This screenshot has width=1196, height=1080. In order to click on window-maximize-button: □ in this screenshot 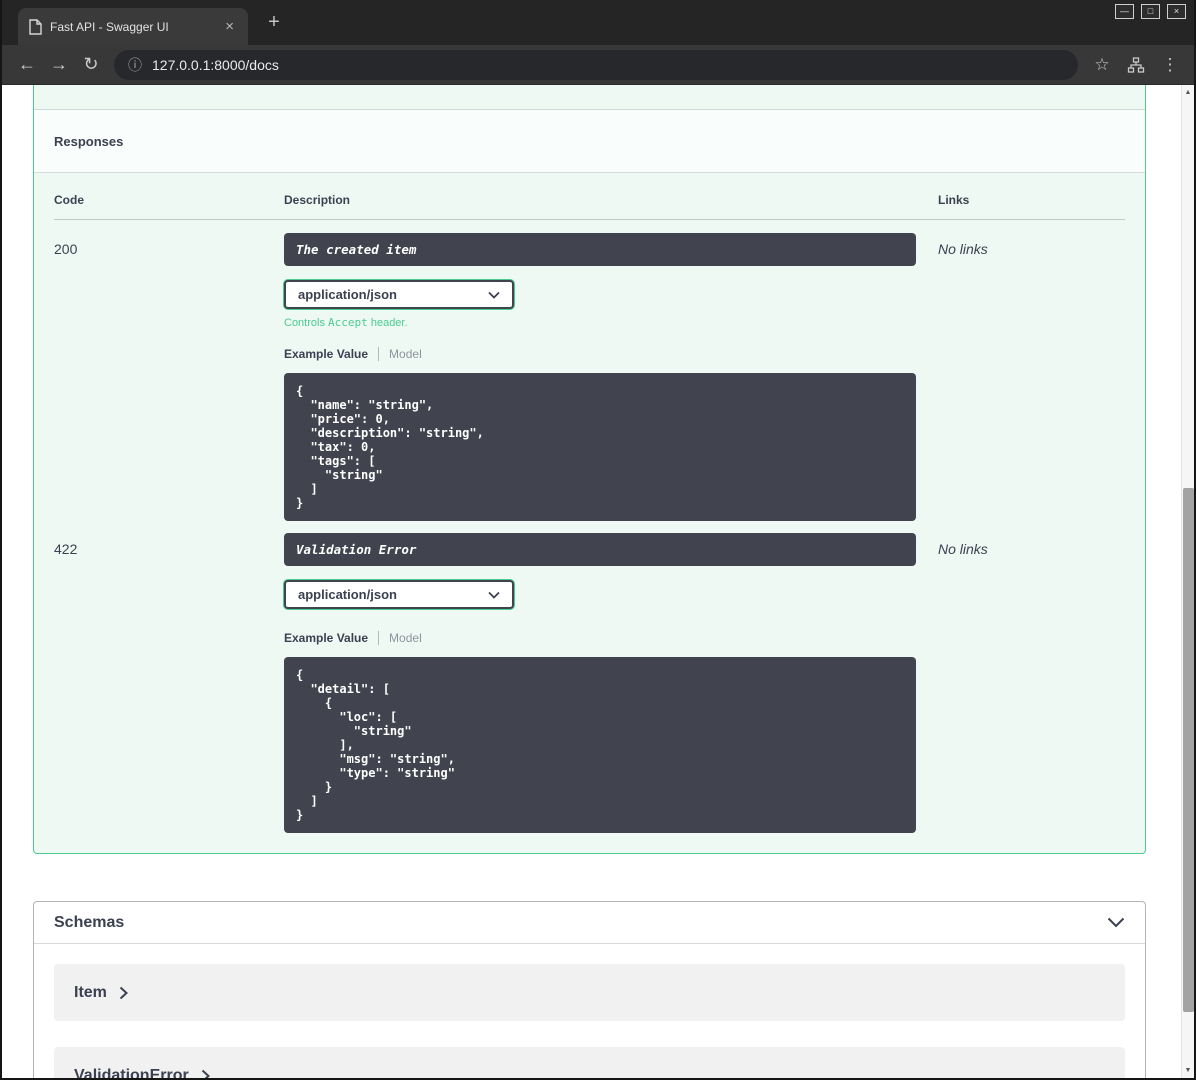, I will do `click(1150, 11)`.